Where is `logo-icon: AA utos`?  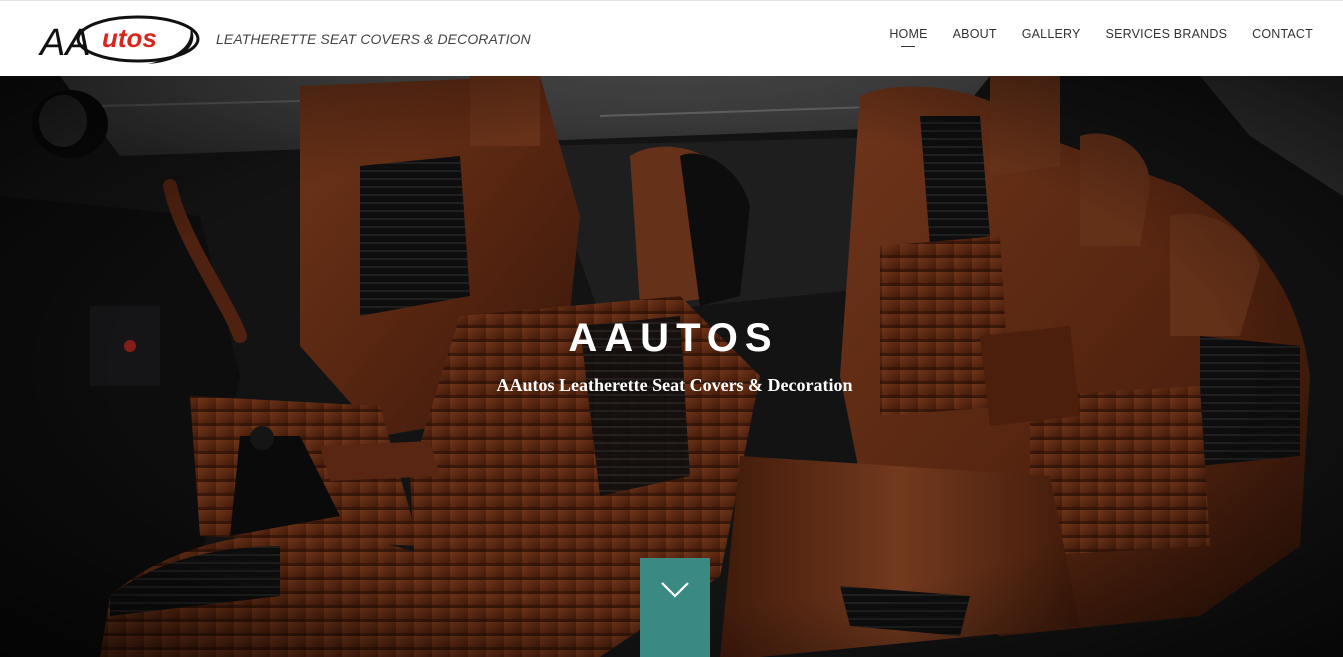
logo-icon: AA utos is located at coordinates (119, 39).